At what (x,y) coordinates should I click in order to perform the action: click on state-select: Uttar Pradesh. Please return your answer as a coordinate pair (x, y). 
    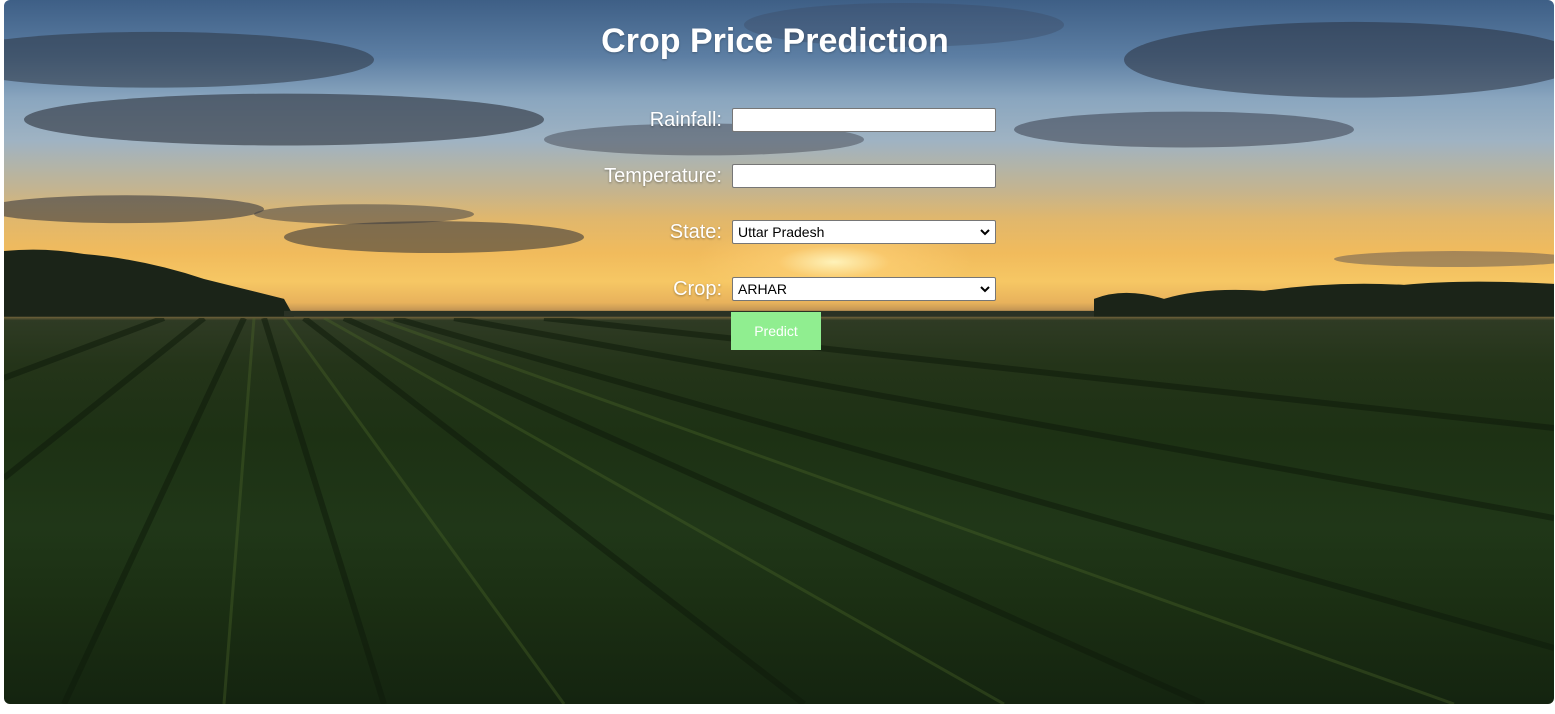
    Looking at the image, I should click on (864, 232).